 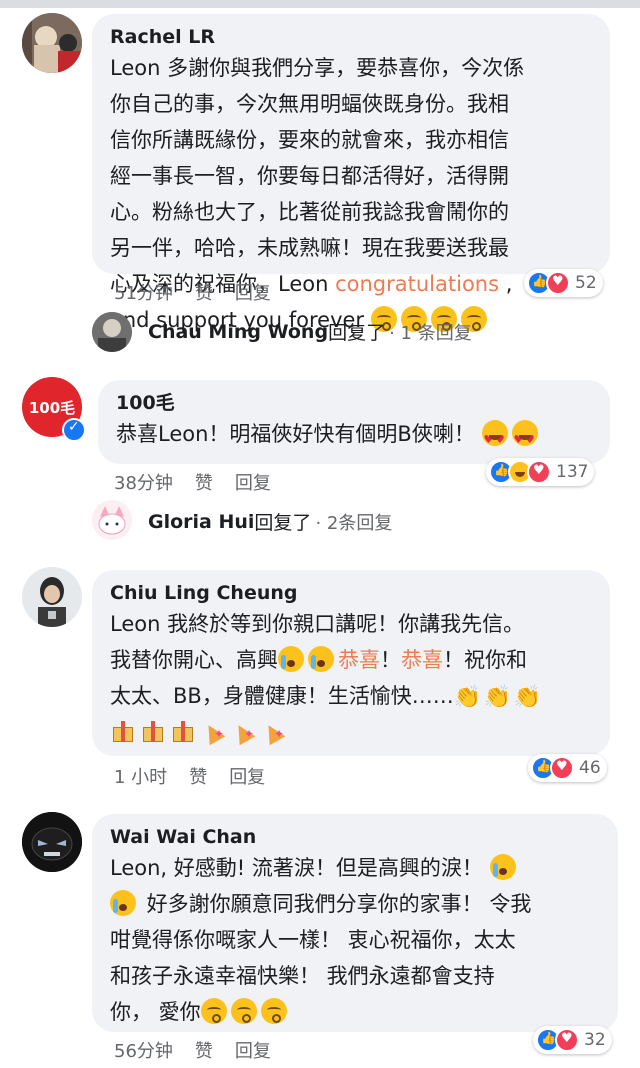 I want to click on comment-meta: 56分钟 赞 回复, so click(x=203, y=1050).